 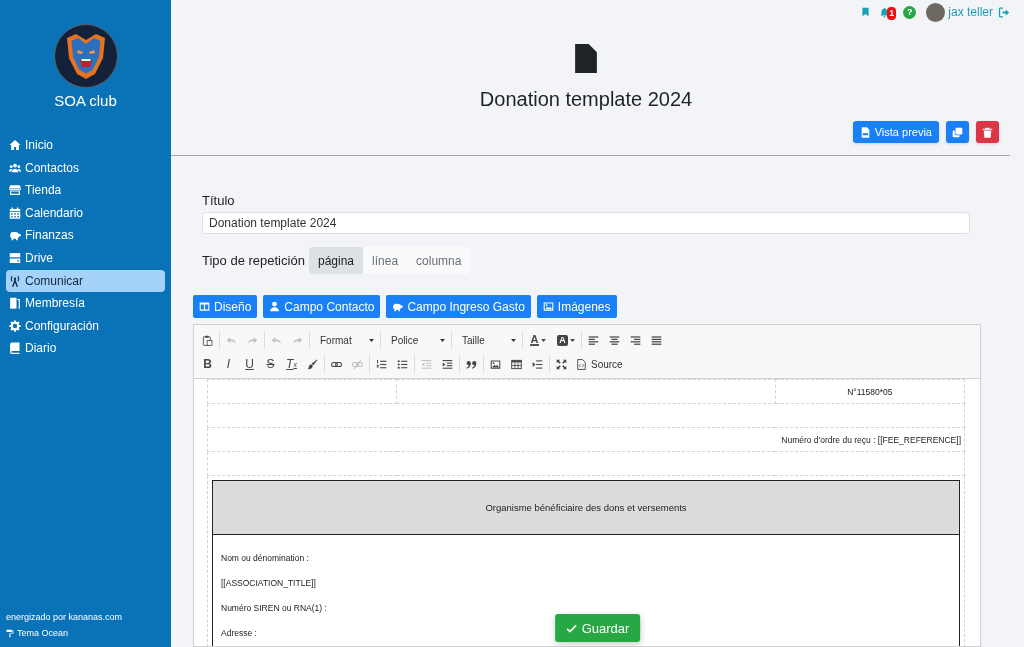 What do you see at coordinates (892, 13) in the screenshot?
I see `notification-badge: 1` at bounding box center [892, 13].